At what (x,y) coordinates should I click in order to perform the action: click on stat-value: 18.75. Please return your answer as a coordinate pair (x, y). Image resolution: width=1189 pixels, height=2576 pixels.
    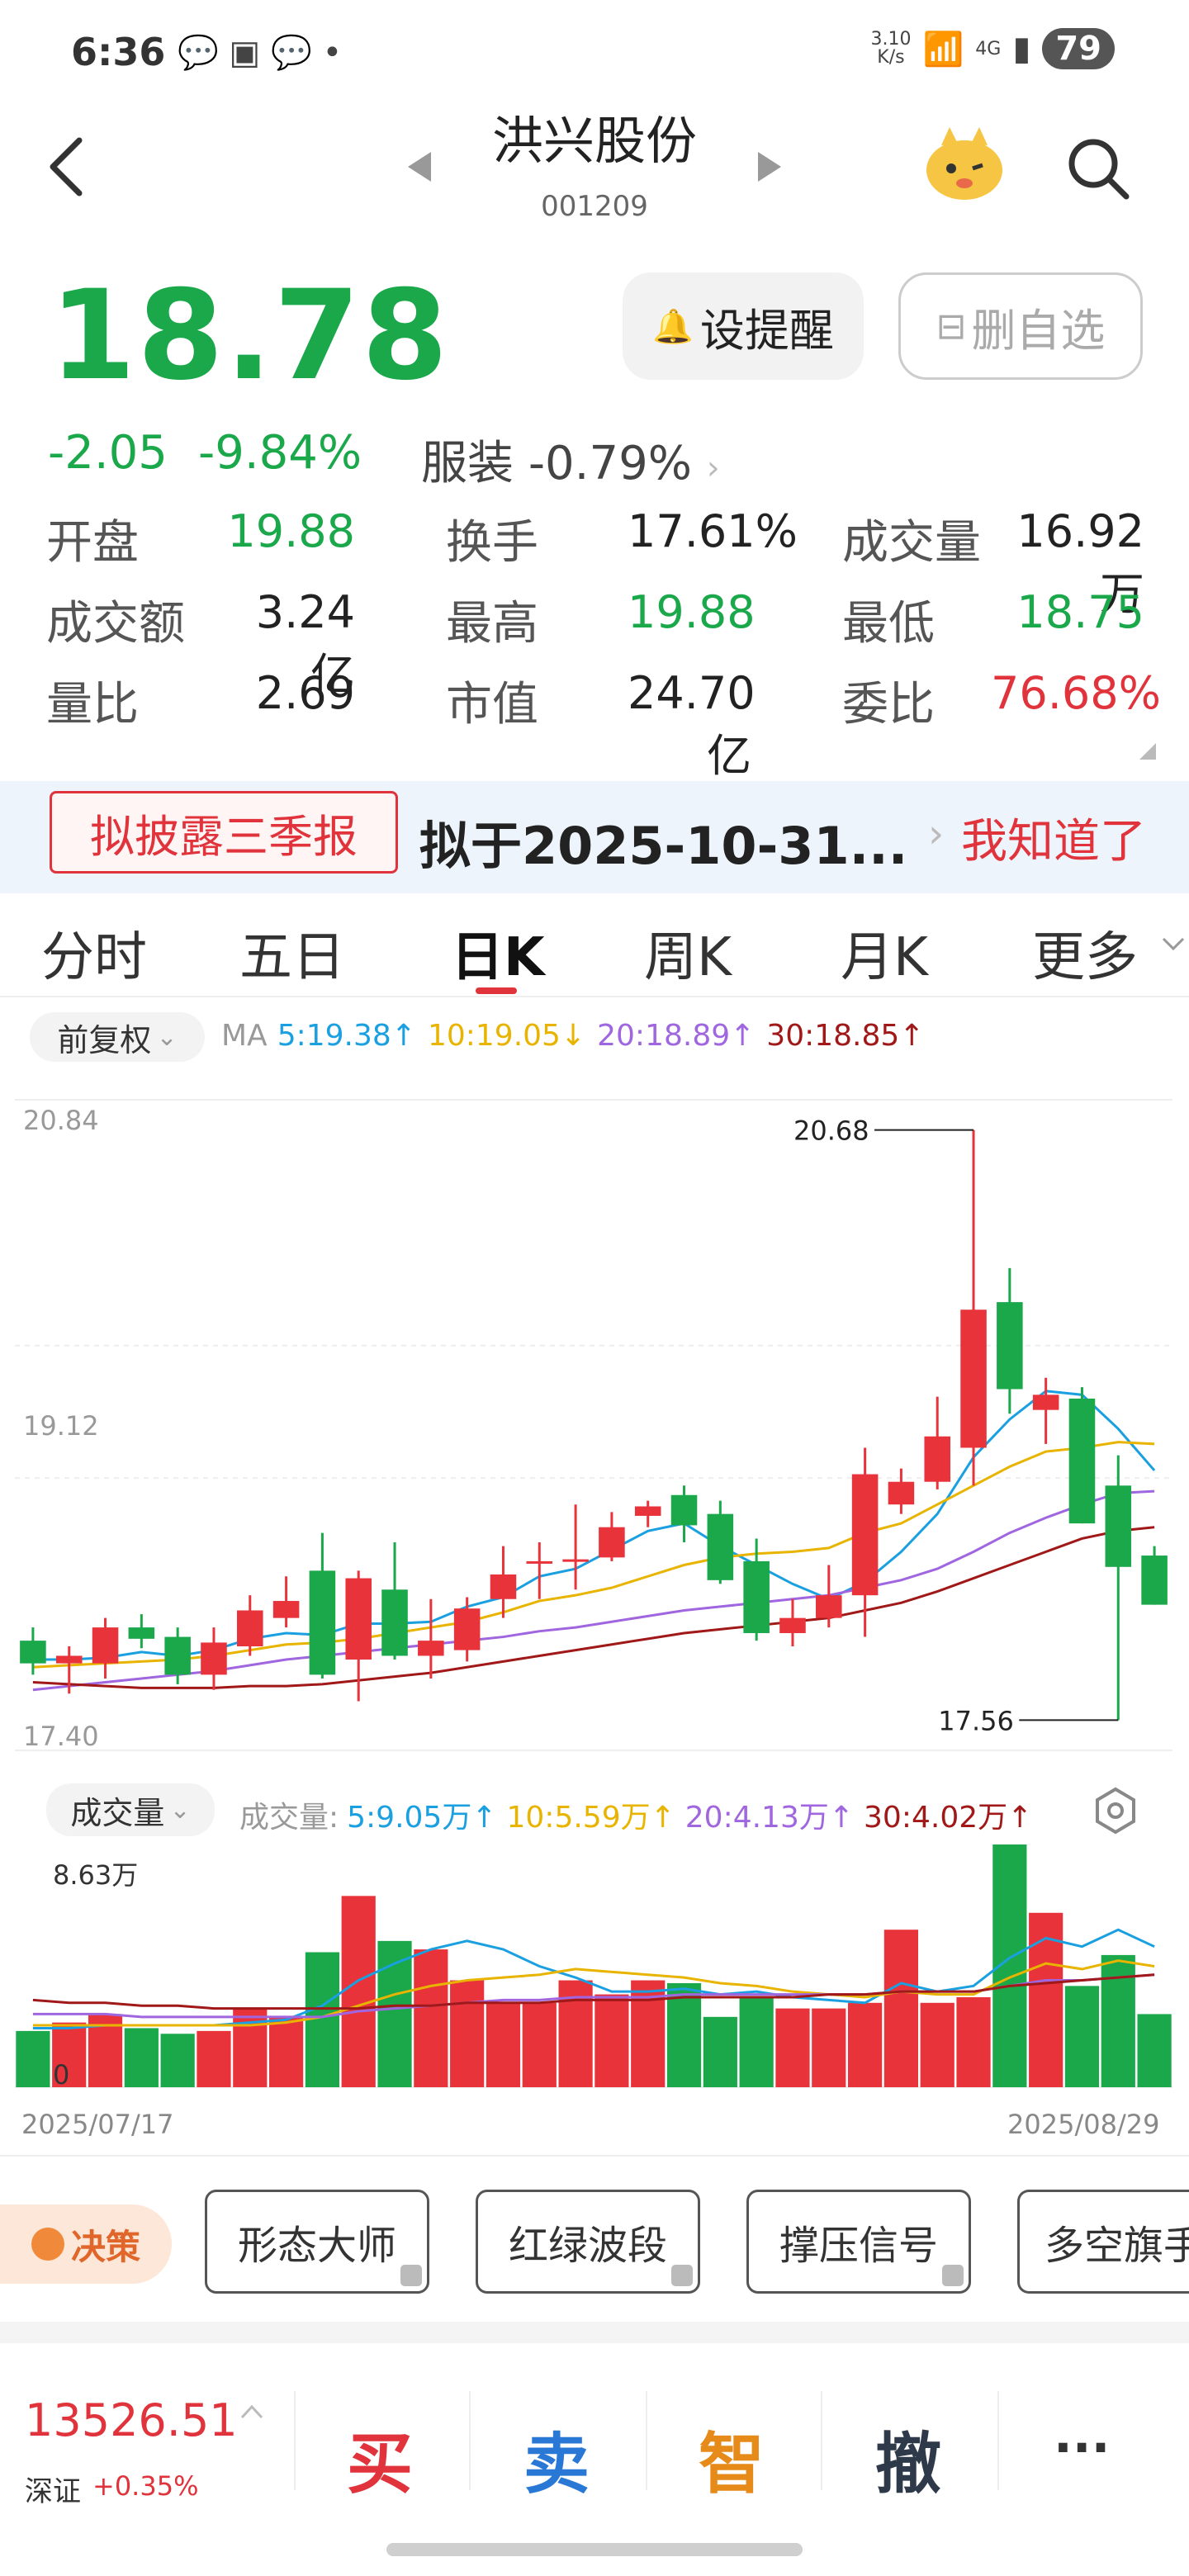
    Looking at the image, I should click on (1080, 612).